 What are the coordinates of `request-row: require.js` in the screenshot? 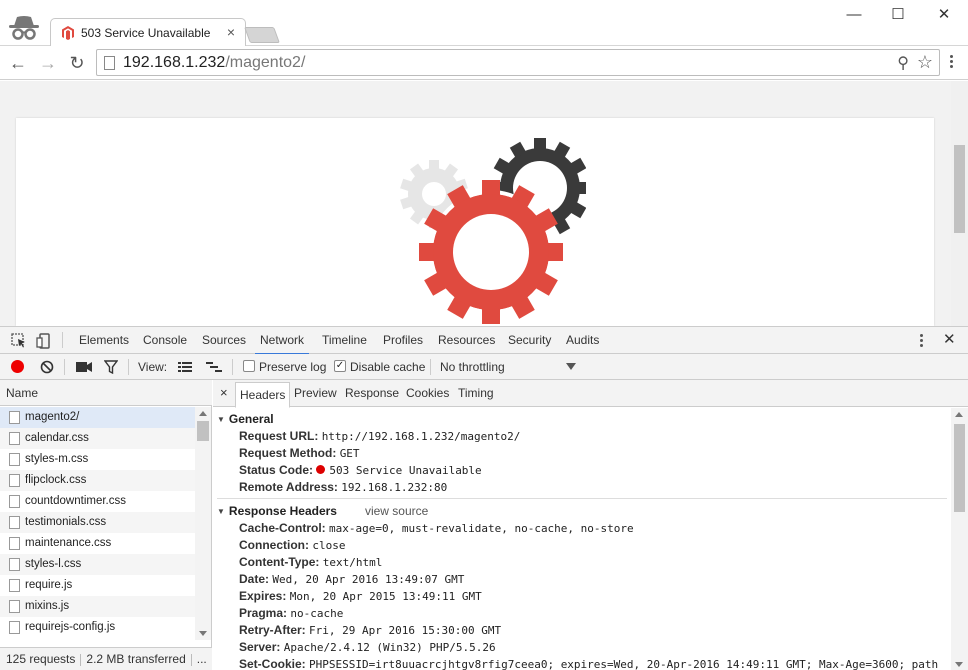 It's located at (97, 585).